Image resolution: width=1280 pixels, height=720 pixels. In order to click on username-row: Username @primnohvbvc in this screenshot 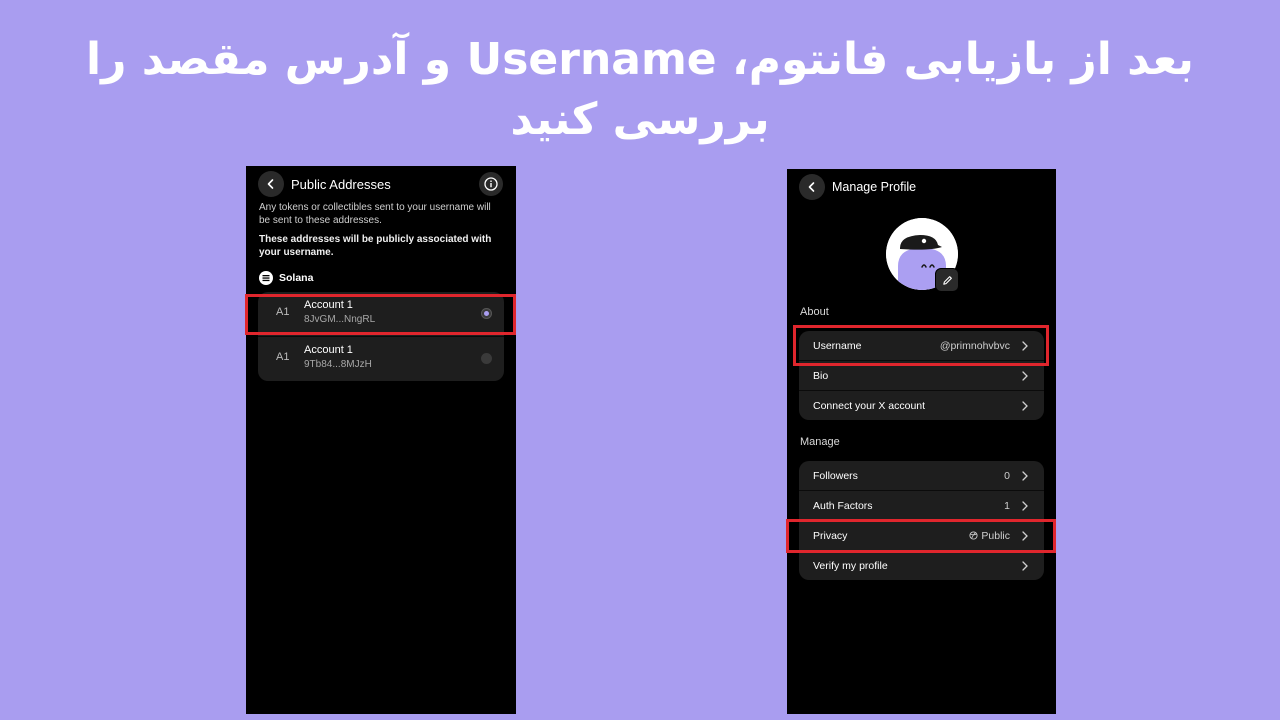, I will do `click(921, 345)`.